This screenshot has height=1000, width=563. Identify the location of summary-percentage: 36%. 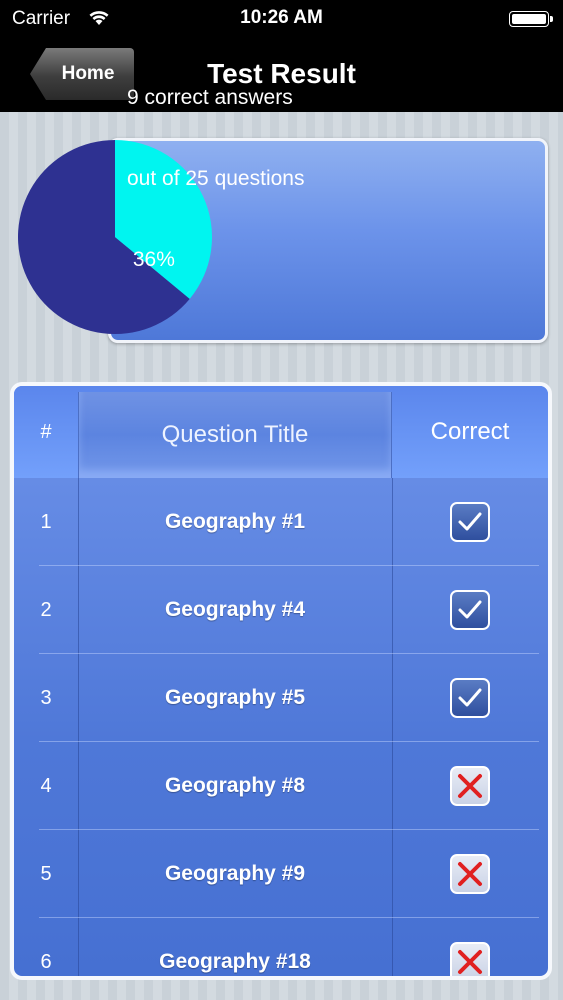
(151, 259).